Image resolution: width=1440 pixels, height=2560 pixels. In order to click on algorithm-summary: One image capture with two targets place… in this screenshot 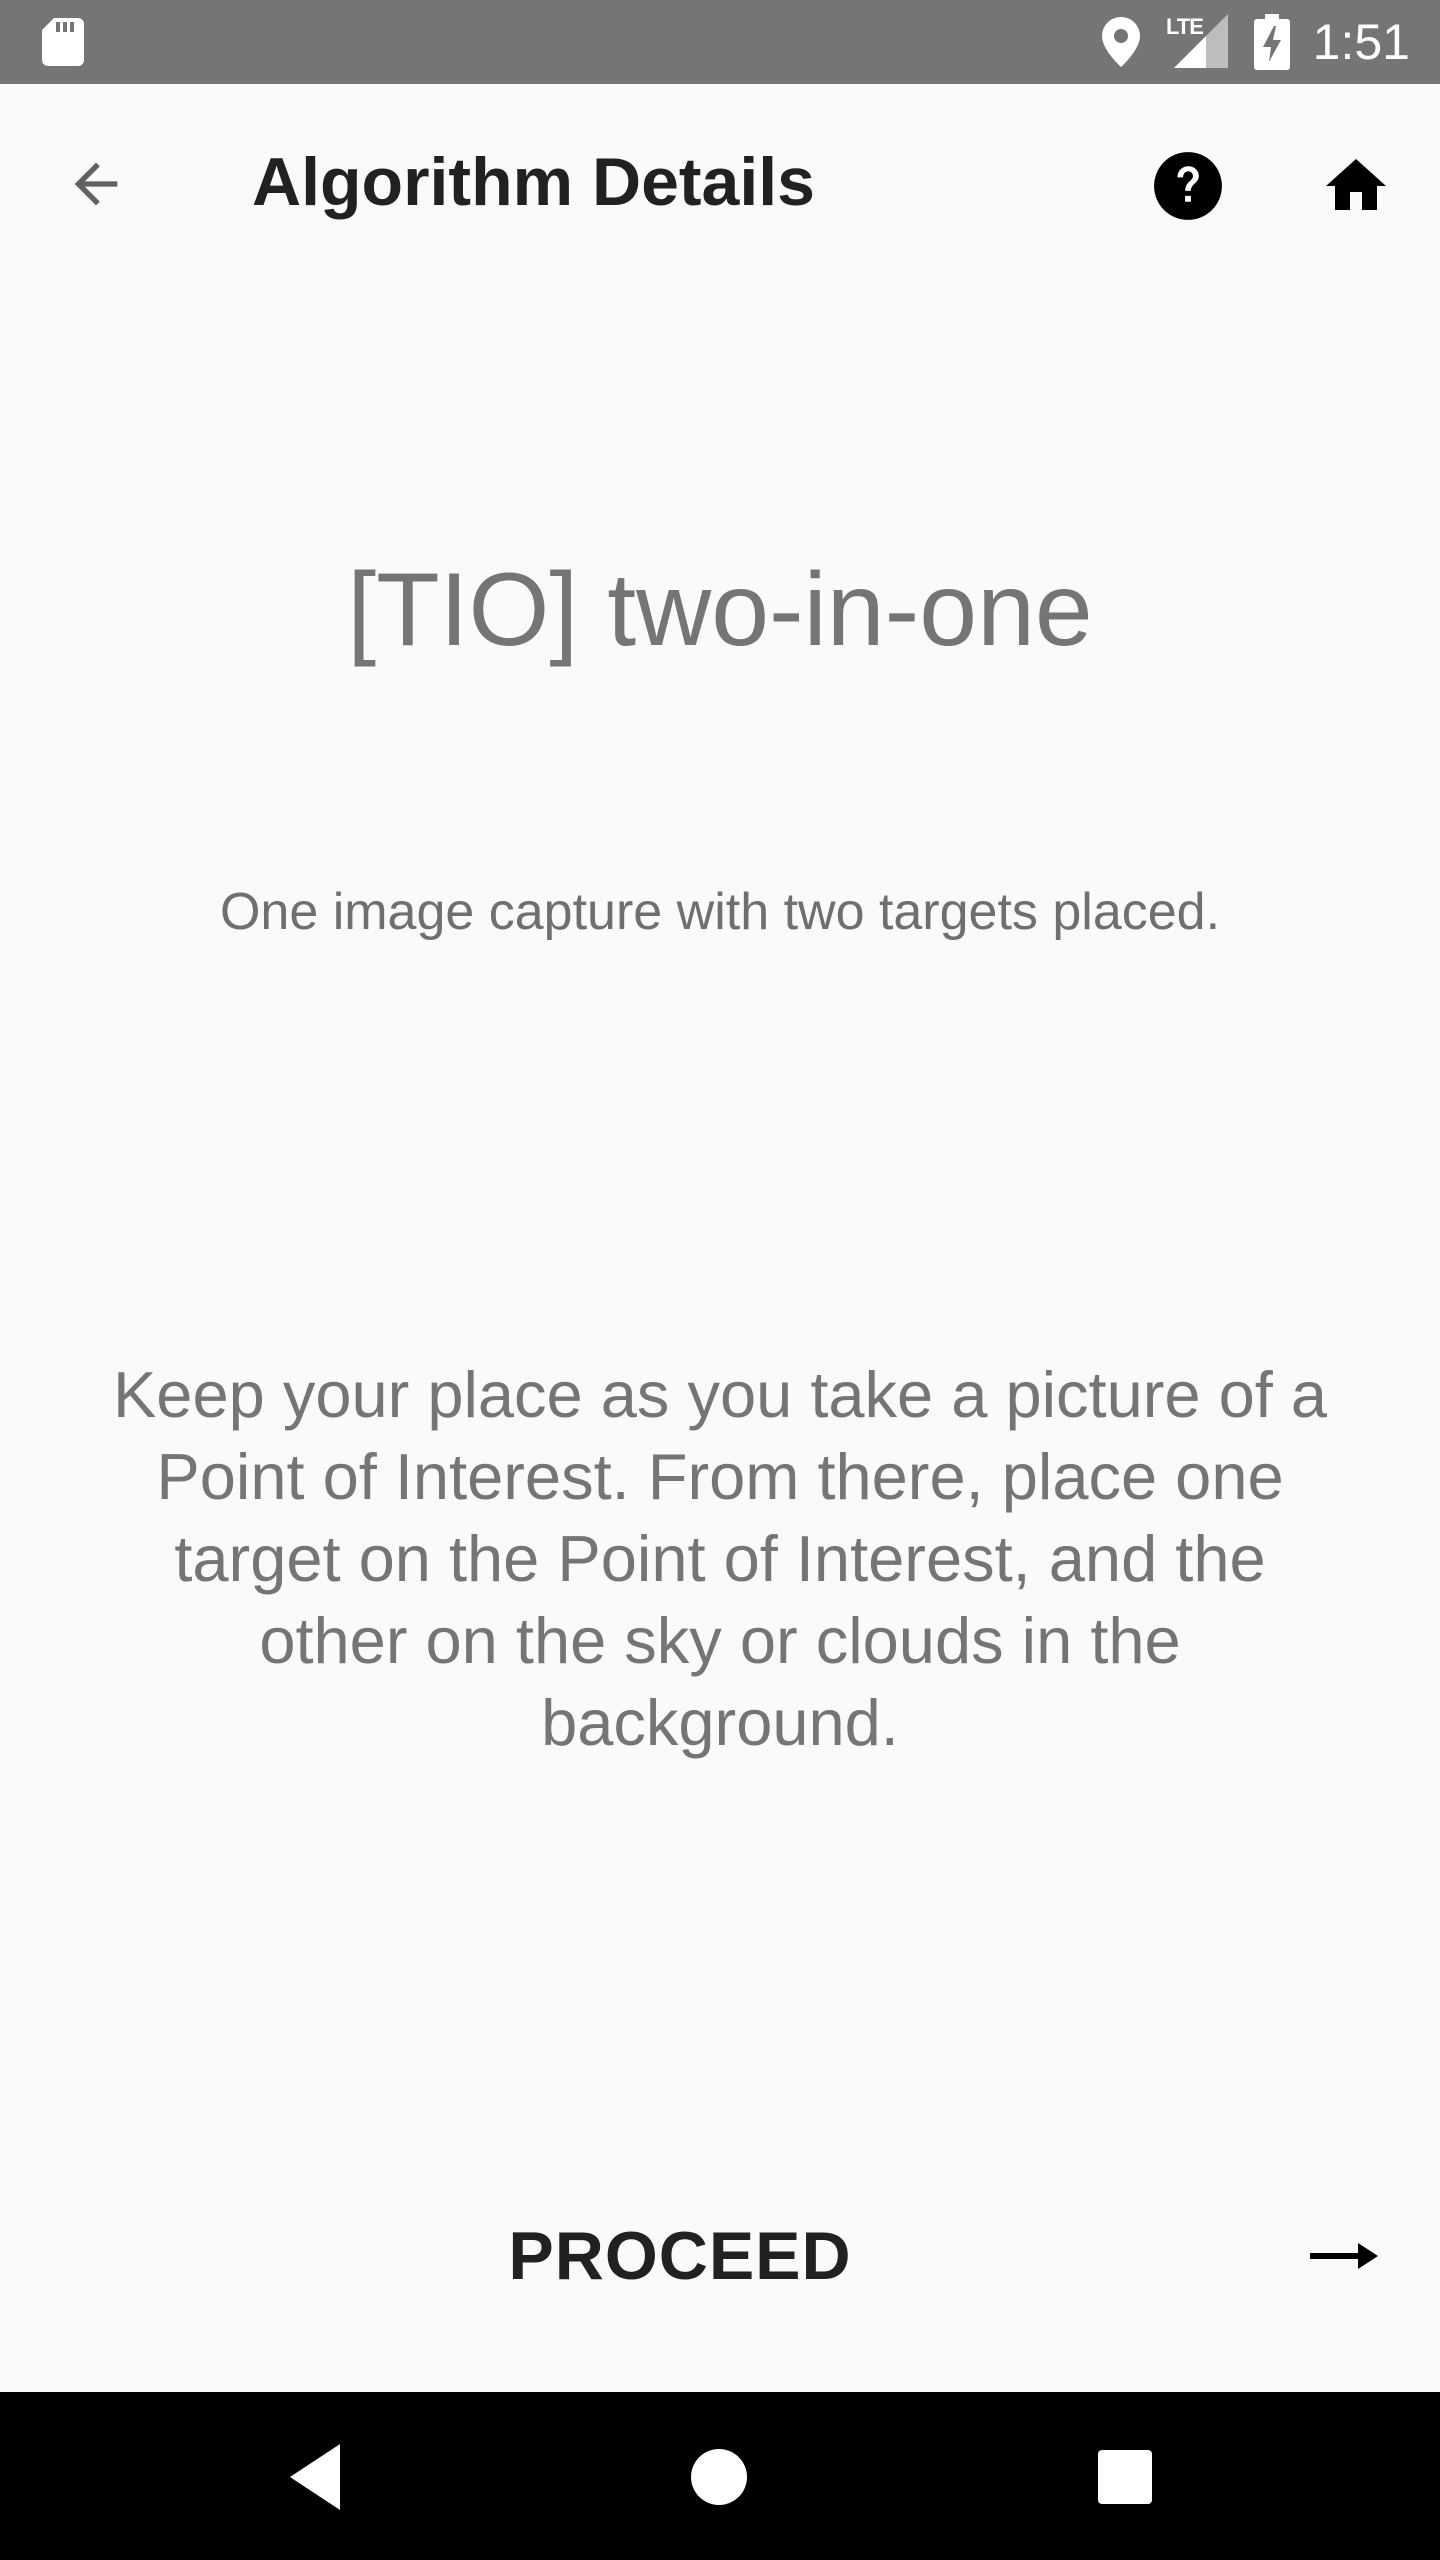, I will do `click(720, 912)`.